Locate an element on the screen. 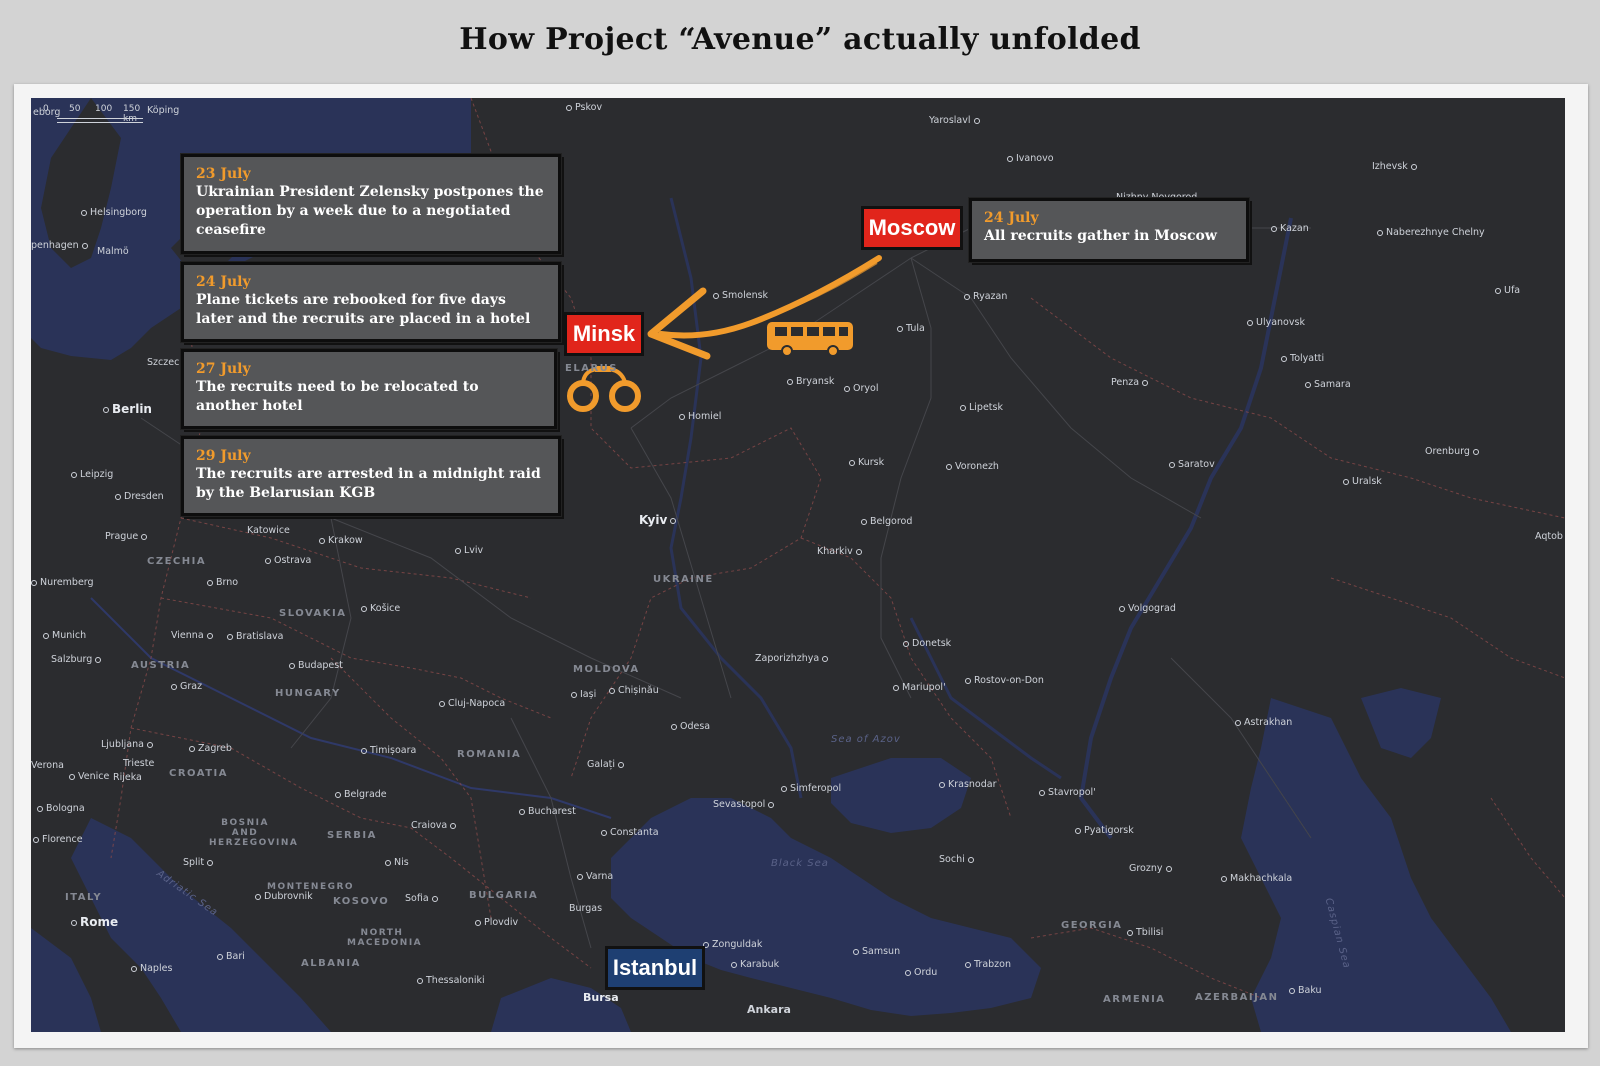  city-label: Ulyanovsk is located at coordinates (1276, 323).